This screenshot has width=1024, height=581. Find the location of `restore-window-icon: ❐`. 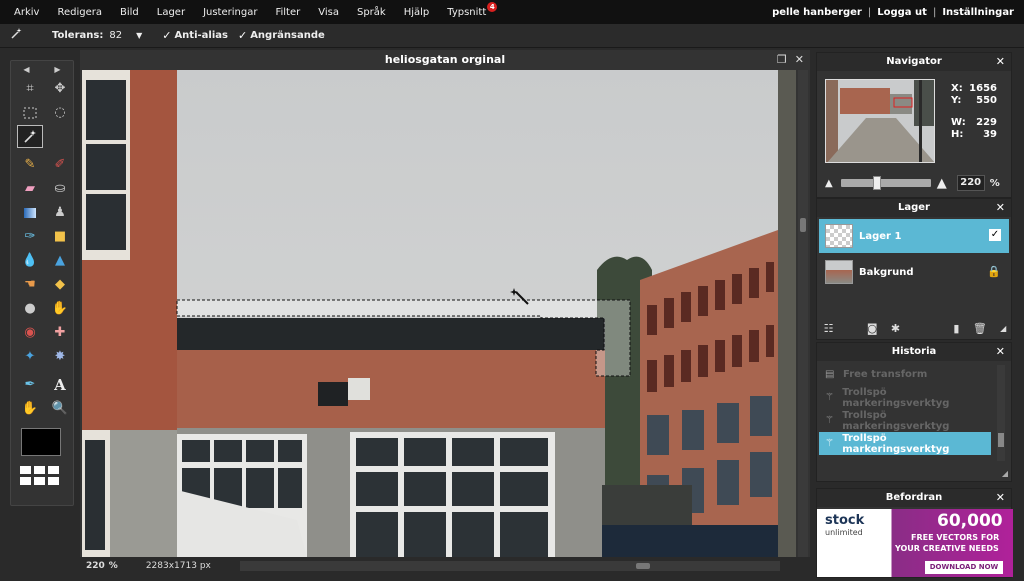

restore-window-icon: ❐ is located at coordinates (782, 60).